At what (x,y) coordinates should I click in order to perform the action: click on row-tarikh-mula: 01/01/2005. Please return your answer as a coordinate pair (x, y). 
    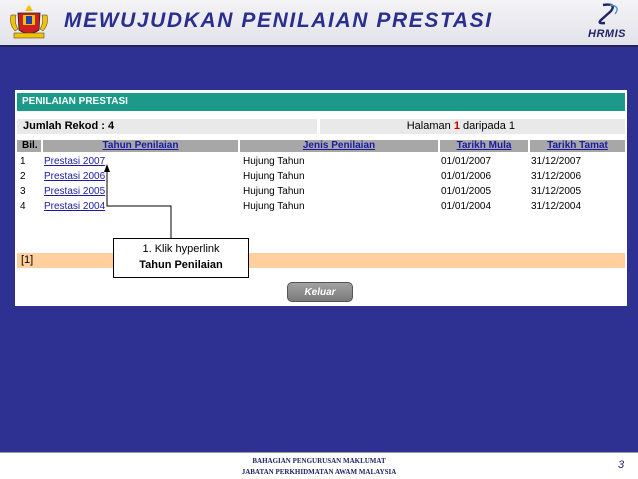
    Looking at the image, I should click on (466, 191).